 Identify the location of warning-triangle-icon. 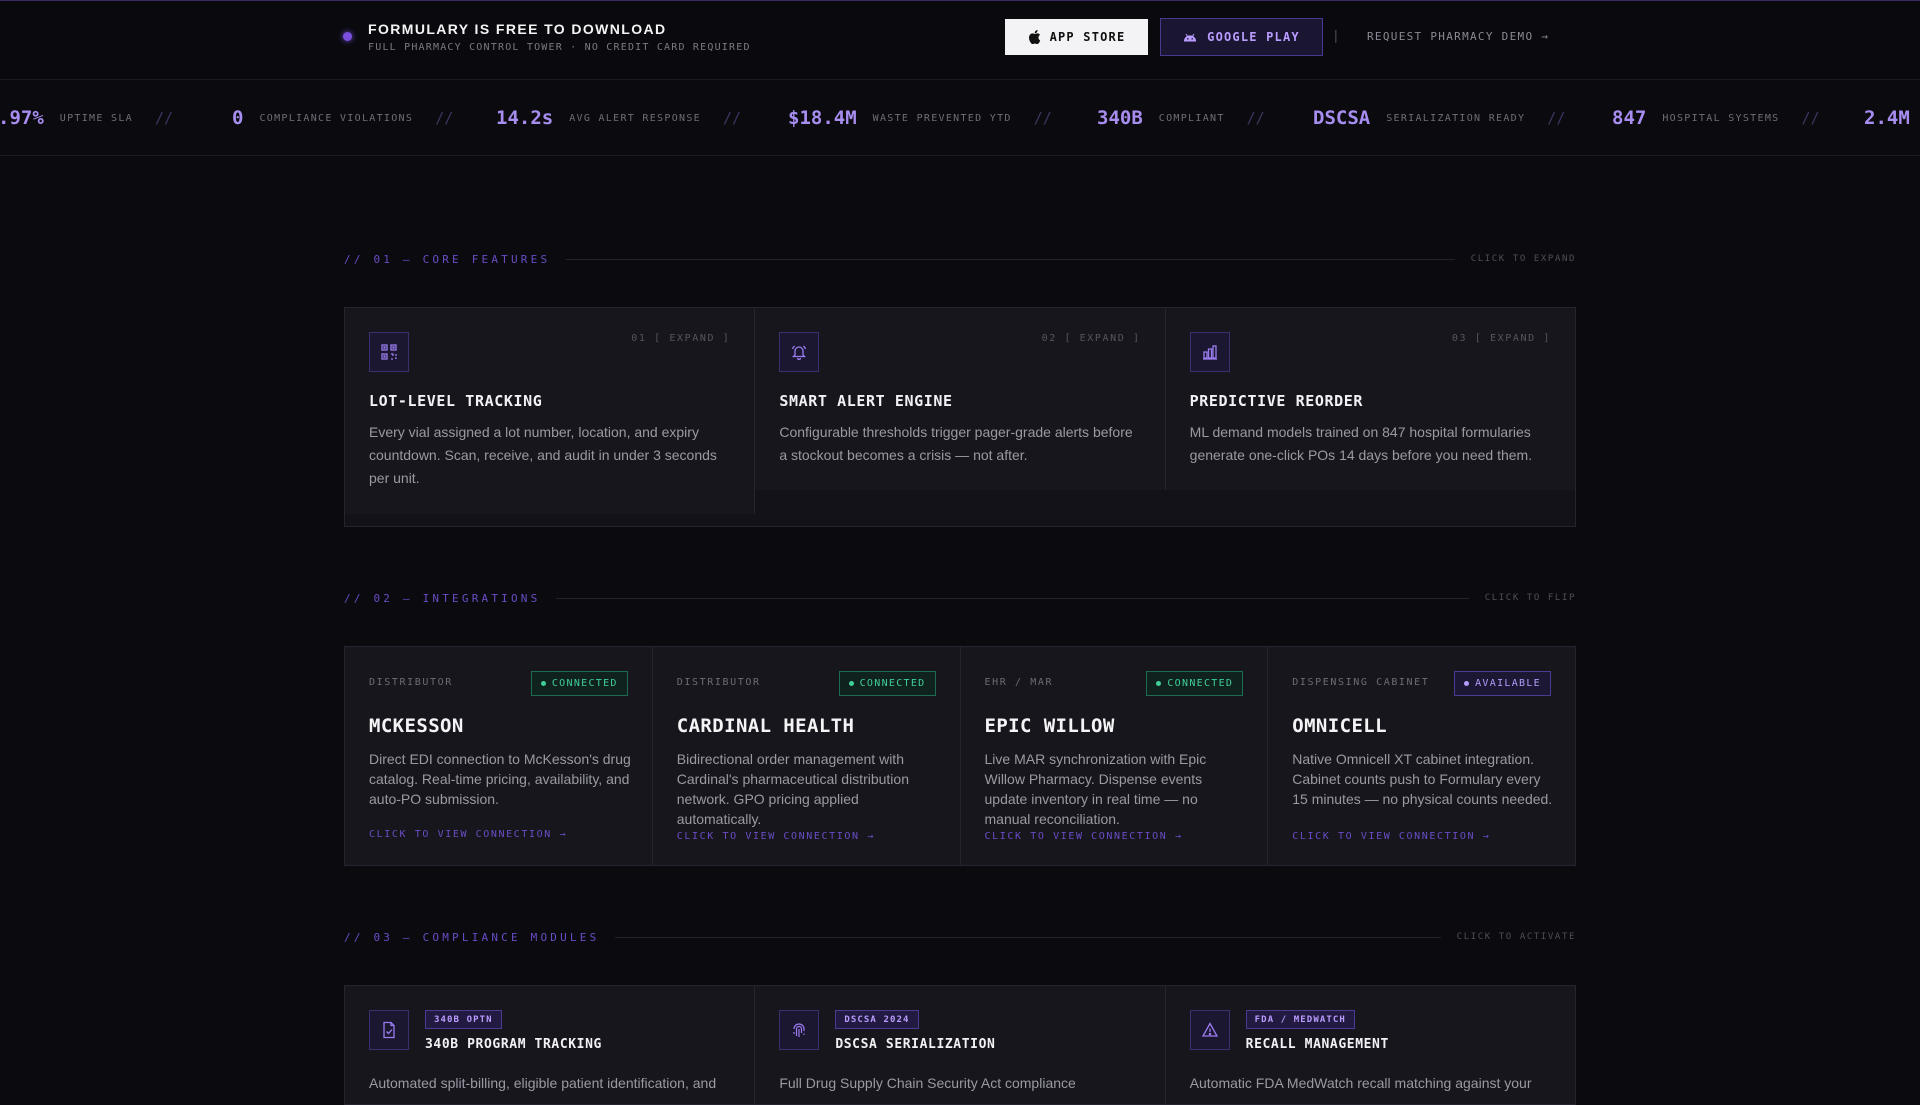
(1209, 1030).